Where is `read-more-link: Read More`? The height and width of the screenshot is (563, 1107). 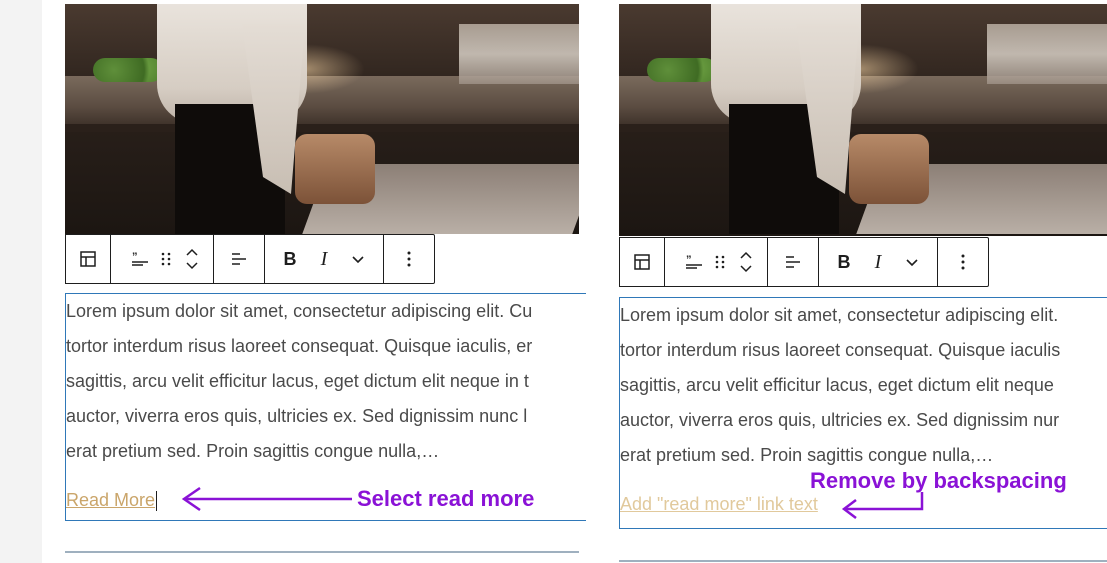
read-more-link: Read More is located at coordinates (110, 500).